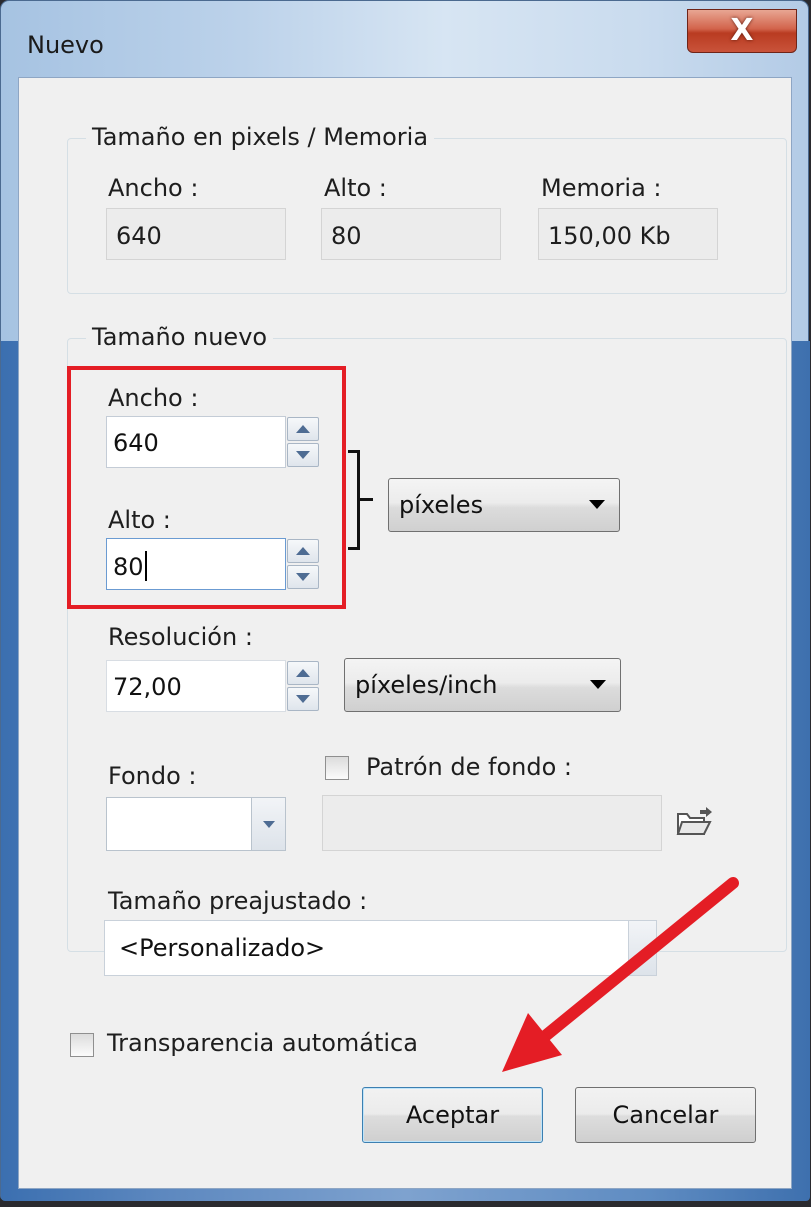 The height and width of the screenshot is (1207, 811). What do you see at coordinates (206, 487) in the screenshot?
I see `highlight-annotation-box` at bounding box center [206, 487].